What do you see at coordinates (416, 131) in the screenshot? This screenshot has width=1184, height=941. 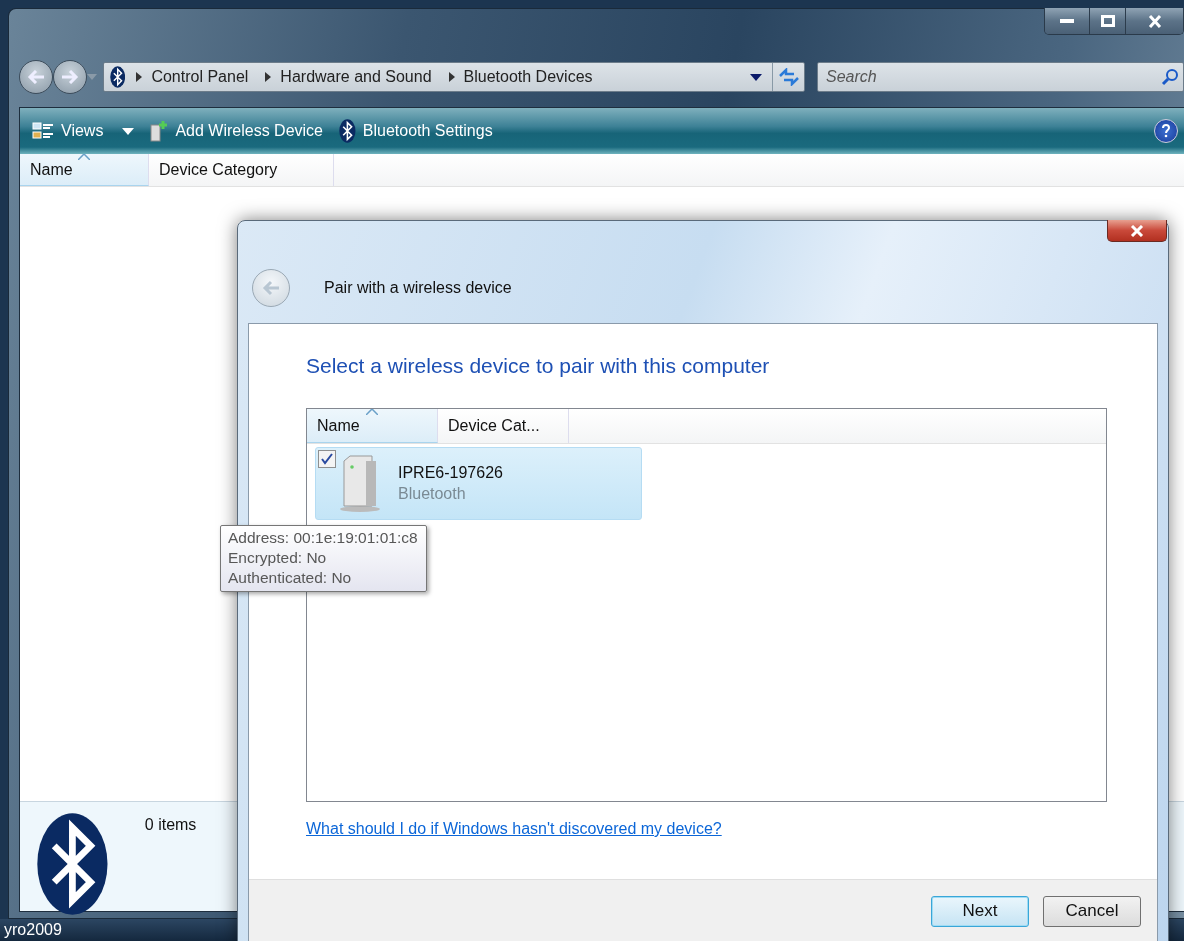 I see `toolbar-button: Bluetooth Settings` at bounding box center [416, 131].